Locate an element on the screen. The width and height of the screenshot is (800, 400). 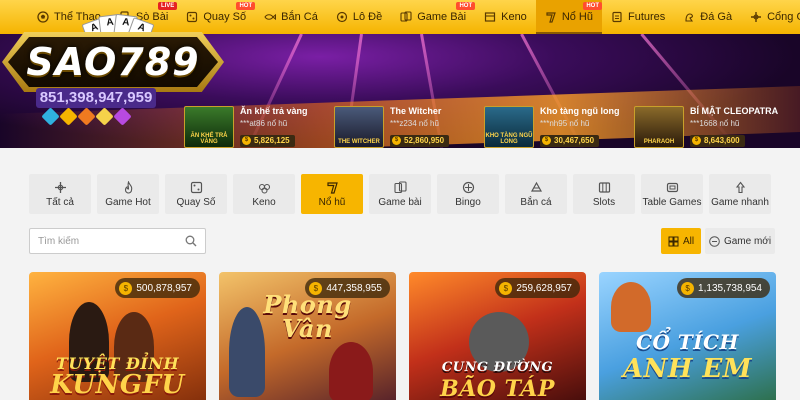
game-card-cung-duong-bao-tap: $259,628,957 CUNG ĐƯỜNG BÃO TÁP is located at coordinates (497, 336).